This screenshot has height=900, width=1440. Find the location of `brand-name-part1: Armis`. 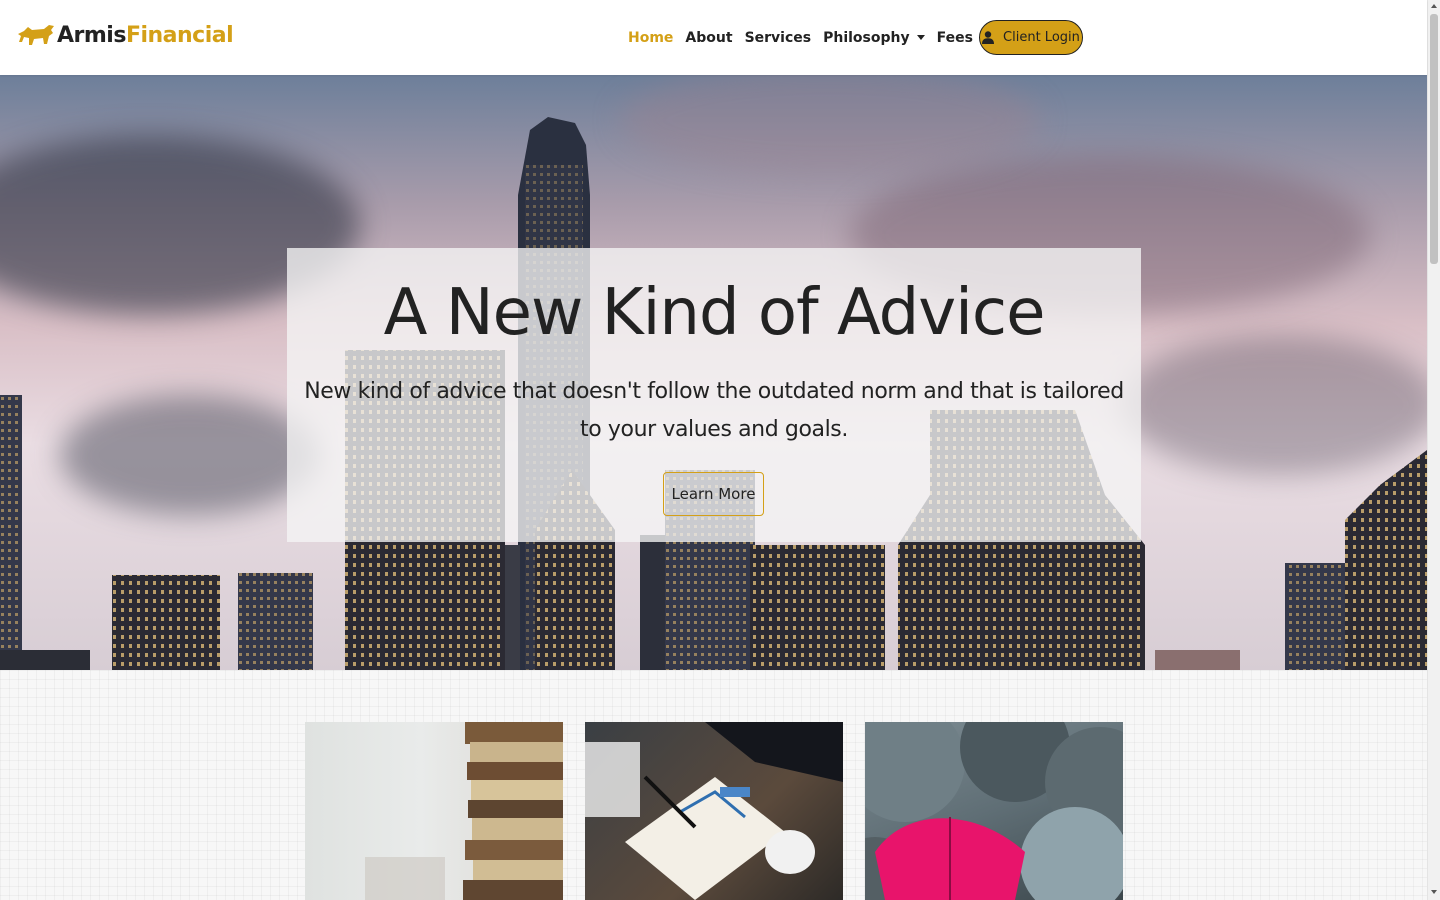

brand-name-part1: Armis is located at coordinates (91, 35).